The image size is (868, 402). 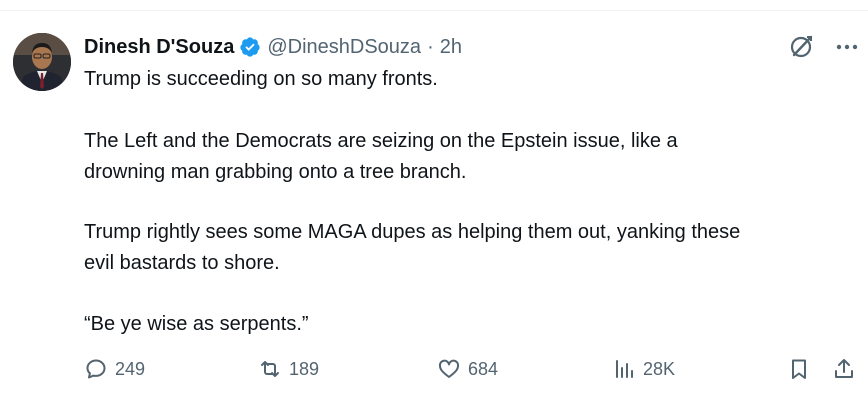 What do you see at coordinates (434, 5) in the screenshot?
I see `top-divider` at bounding box center [434, 5].